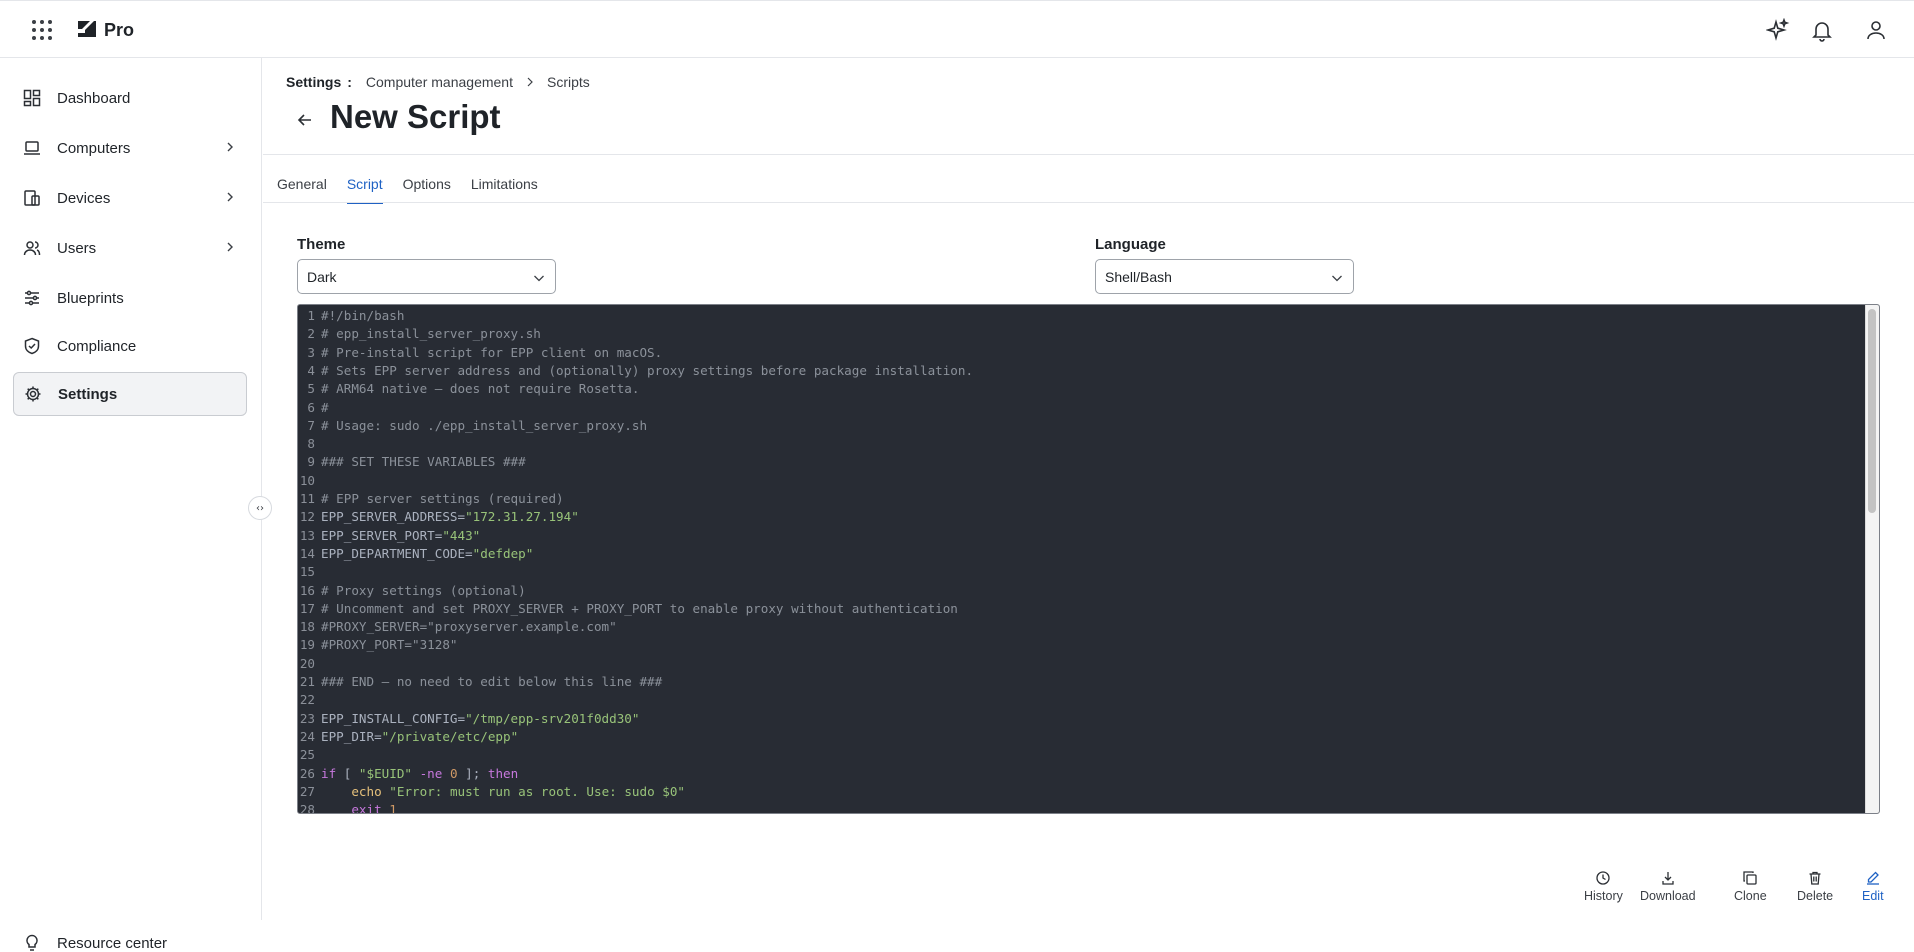  Describe the element at coordinates (1603, 896) in the screenshot. I see `history-label: History` at that location.